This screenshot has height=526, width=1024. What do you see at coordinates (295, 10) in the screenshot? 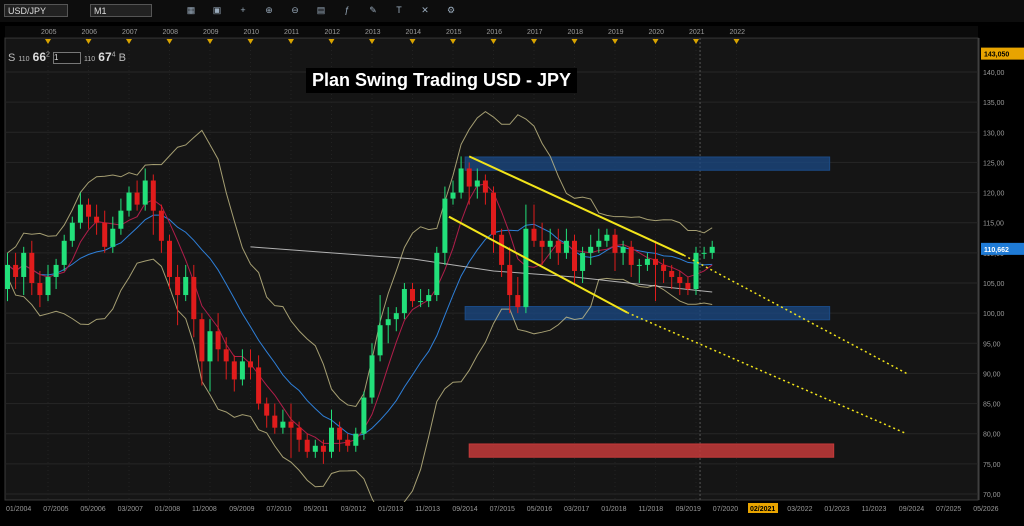
I see `zoom-out-icon: ⊖` at bounding box center [295, 10].